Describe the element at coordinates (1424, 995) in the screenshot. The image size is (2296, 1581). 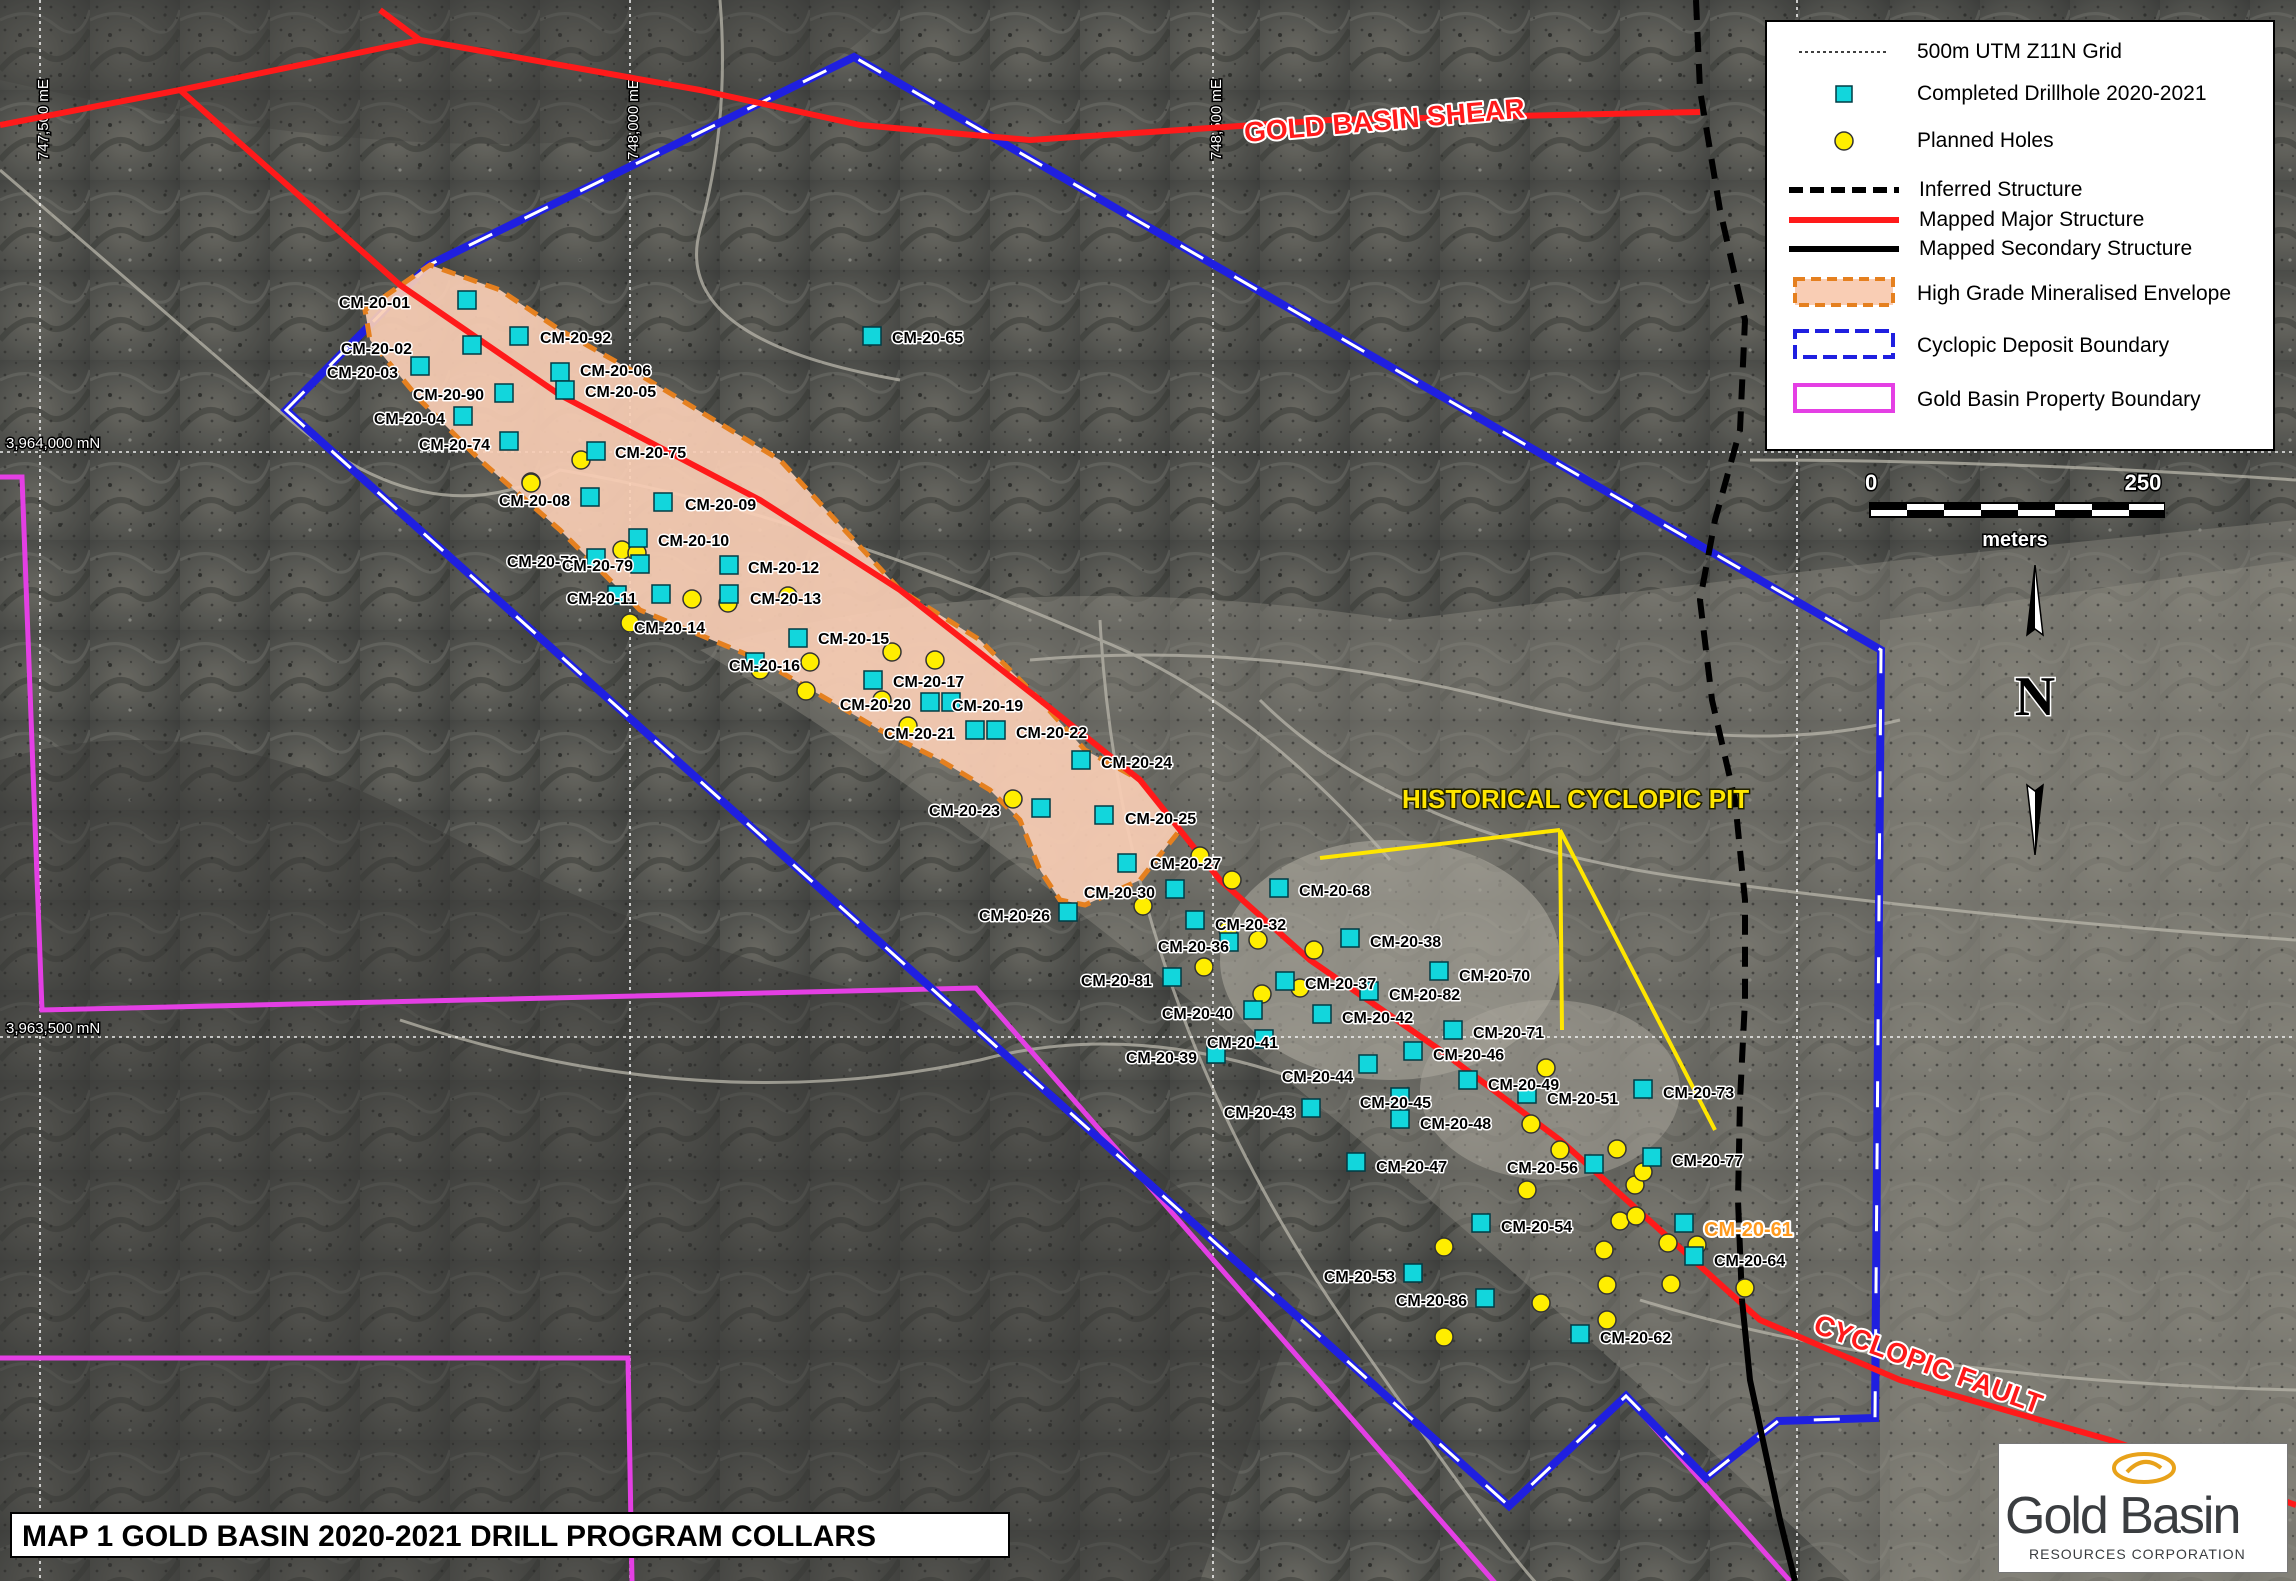
I see `drillhole-label-cm-20-82: CM-20-82` at that location.